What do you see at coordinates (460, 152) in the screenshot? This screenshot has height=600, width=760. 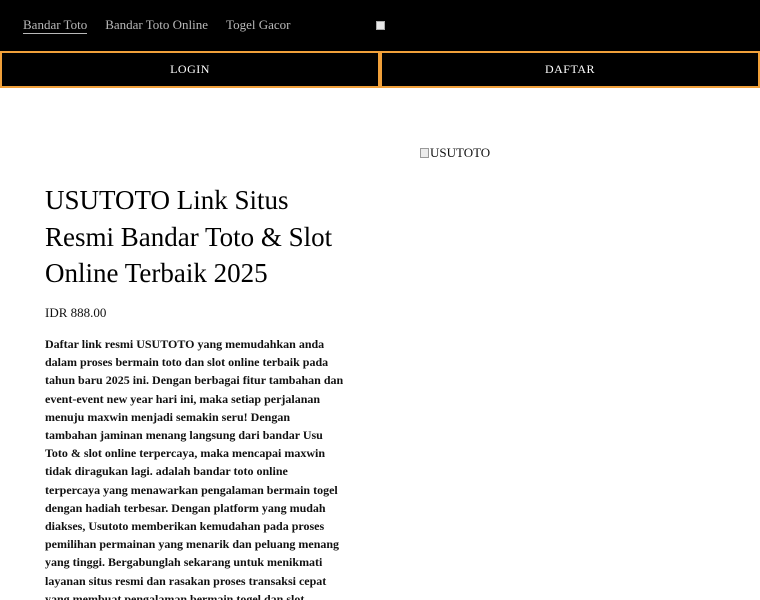 I see `hero-image-alt-text: USUTOTO` at bounding box center [460, 152].